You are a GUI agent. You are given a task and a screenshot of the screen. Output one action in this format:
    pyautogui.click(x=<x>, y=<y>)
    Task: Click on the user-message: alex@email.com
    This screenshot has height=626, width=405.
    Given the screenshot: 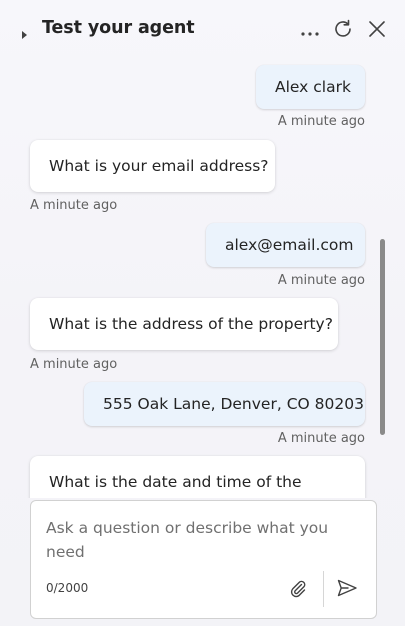 What is the action you would take?
    pyautogui.click(x=285, y=245)
    